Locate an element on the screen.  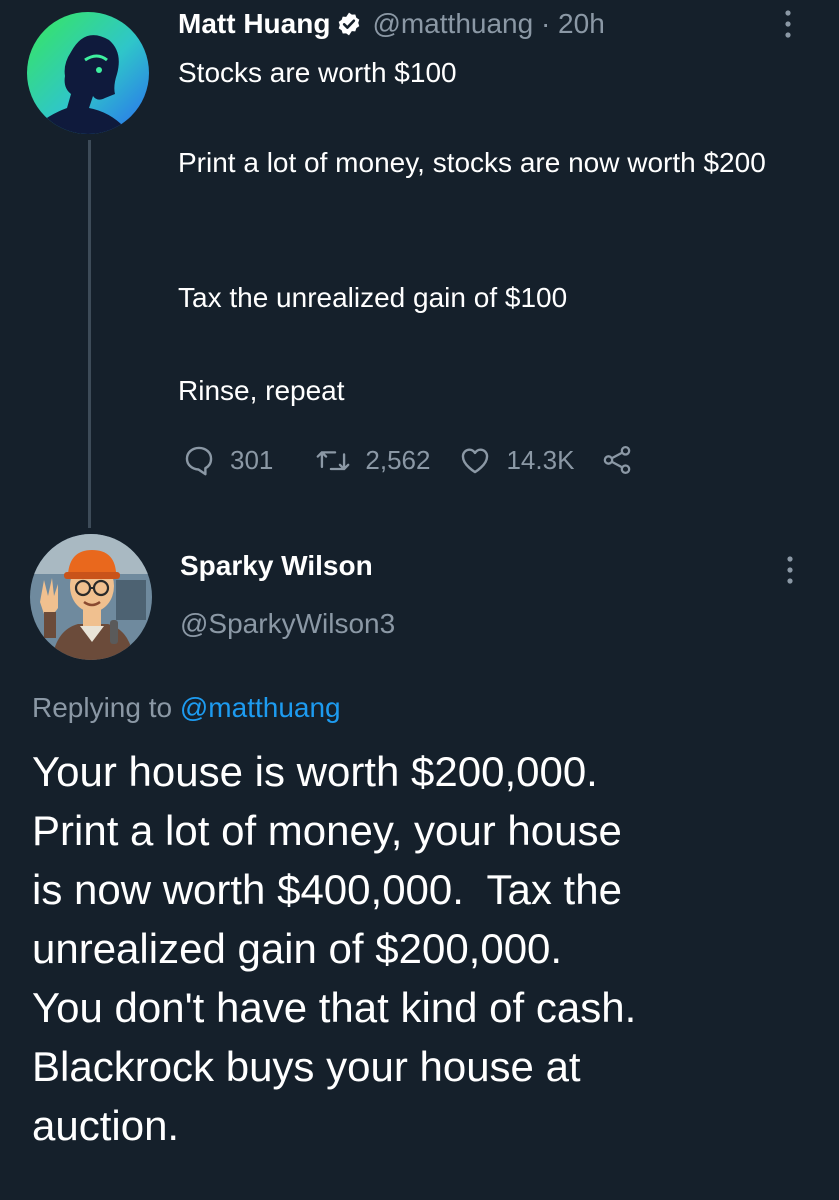
tweet-text-line: Rinse, repeat is located at coordinates (261, 390).